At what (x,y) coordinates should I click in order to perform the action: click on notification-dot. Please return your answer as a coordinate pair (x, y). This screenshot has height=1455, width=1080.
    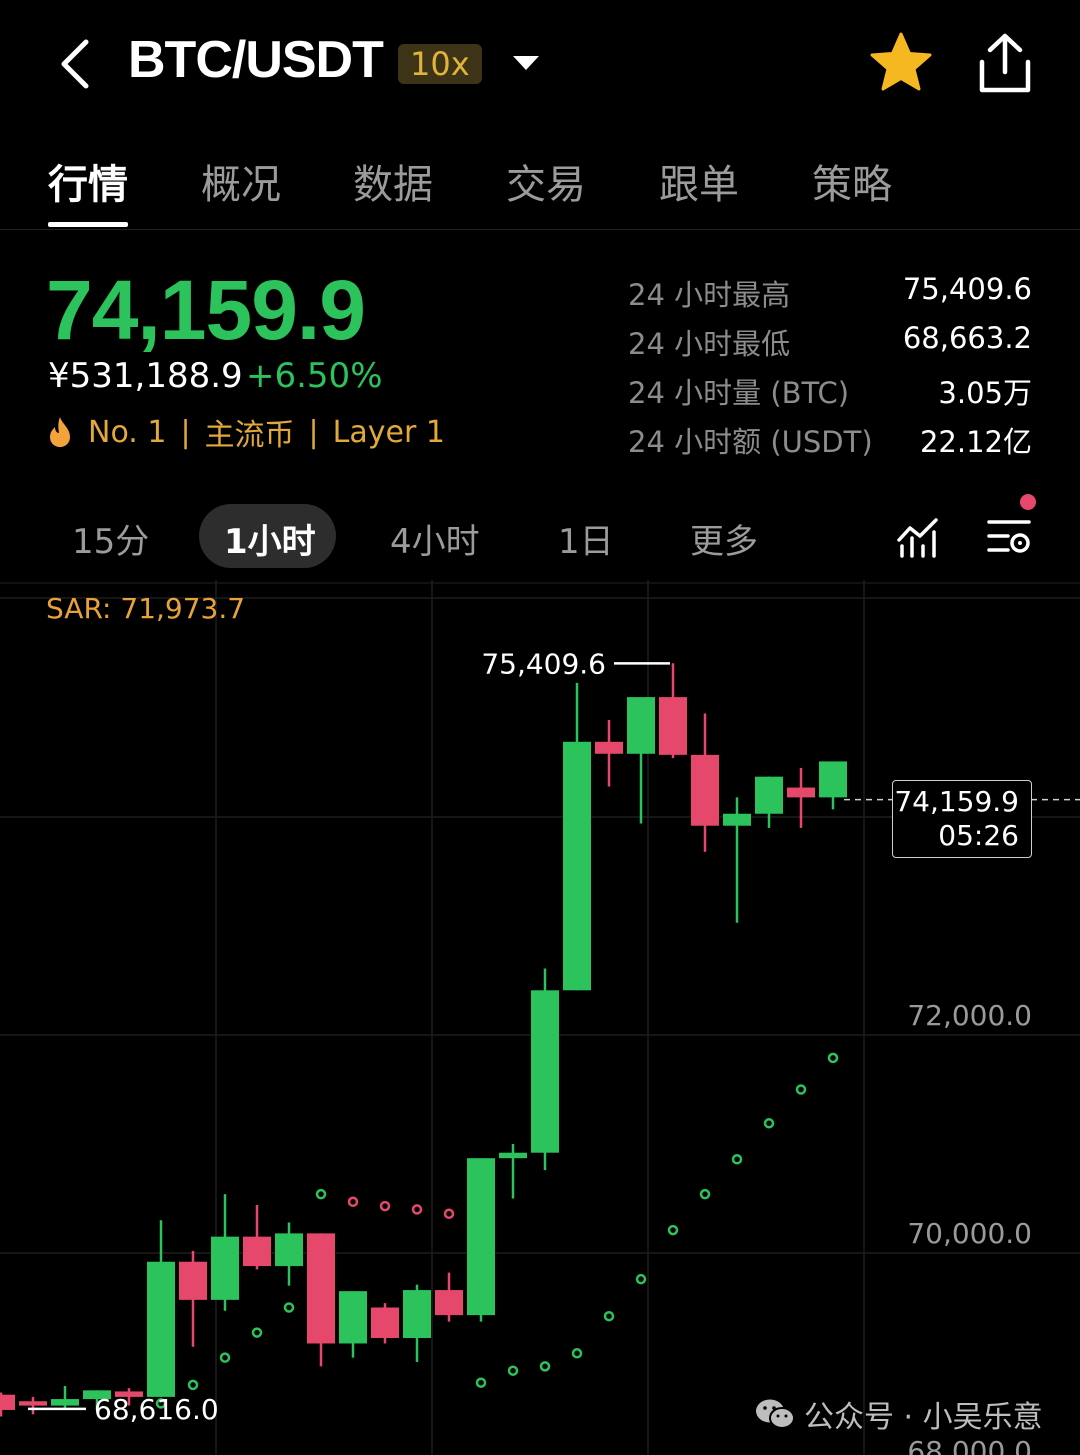
    Looking at the image, I should click on (1028, 502).